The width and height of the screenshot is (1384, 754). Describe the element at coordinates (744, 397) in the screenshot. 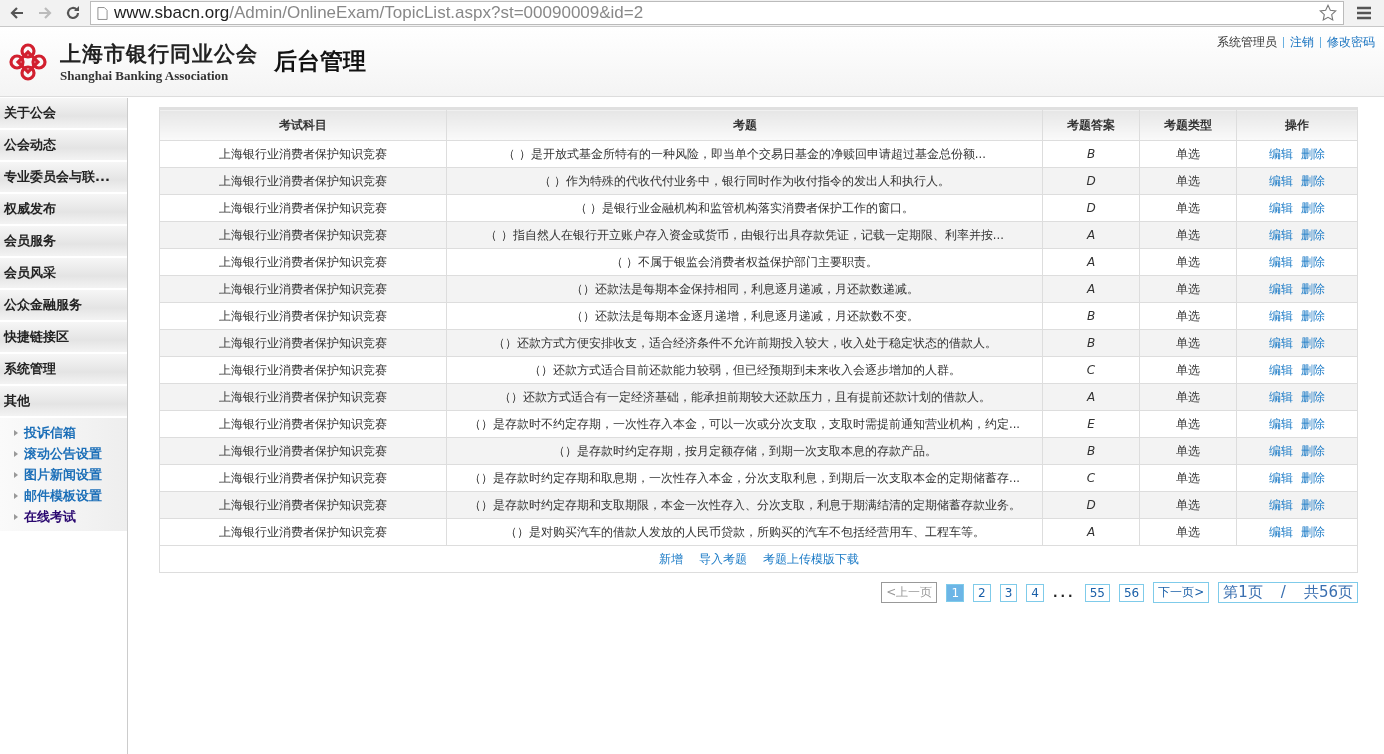

I see `table-cell: （）还款方式适合有一定经济基础，能承担前期较大还款压力，且有提前还款计划的借款人。` at that location.